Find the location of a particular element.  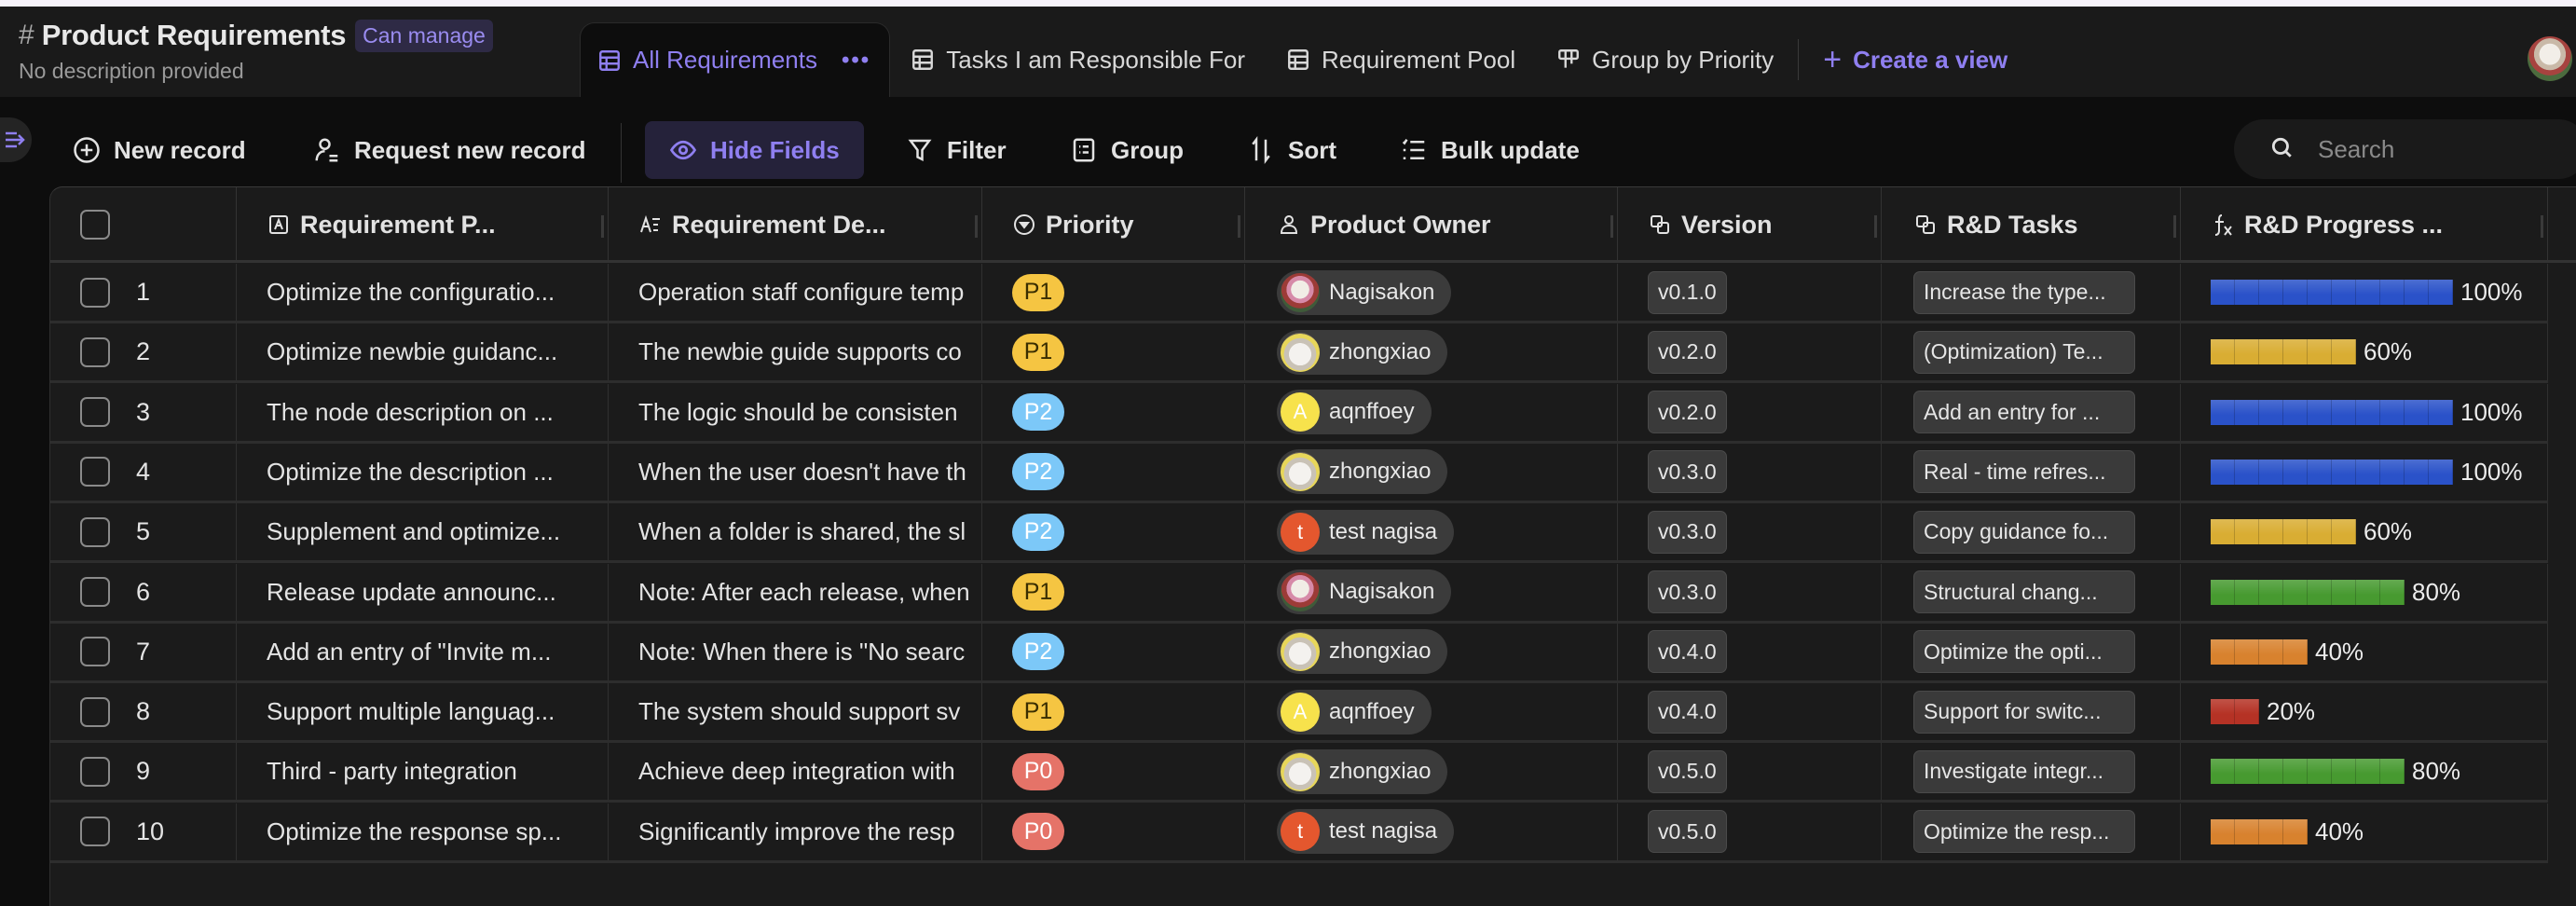

page-description: No description provided is located at coordinates (131, 71).